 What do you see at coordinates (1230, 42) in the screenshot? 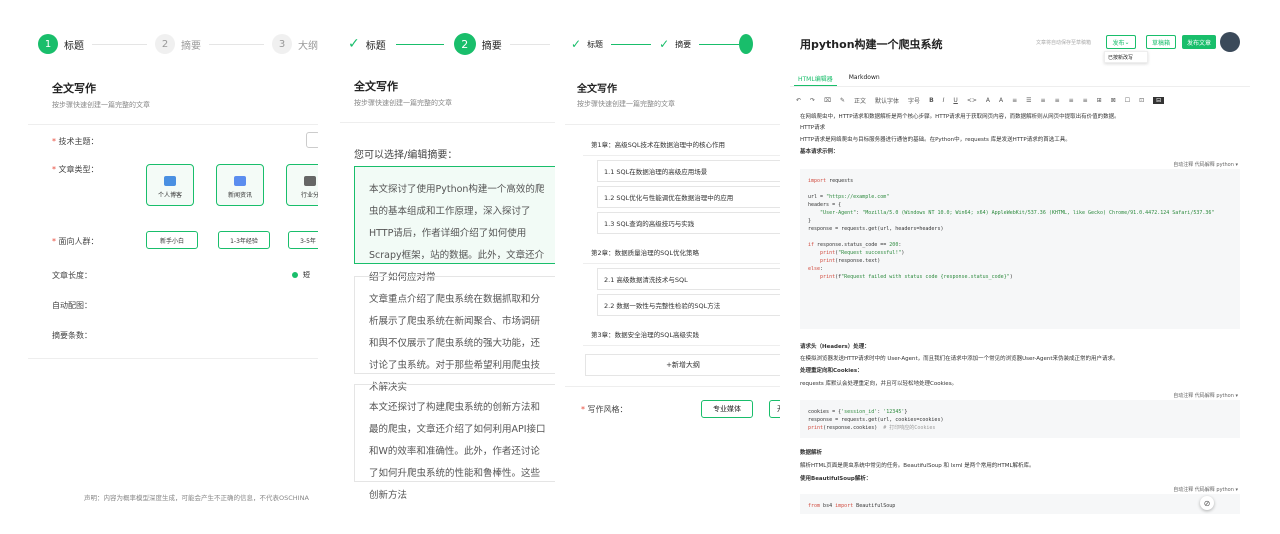
I see `avatar` at bounding box center [1230, 42].